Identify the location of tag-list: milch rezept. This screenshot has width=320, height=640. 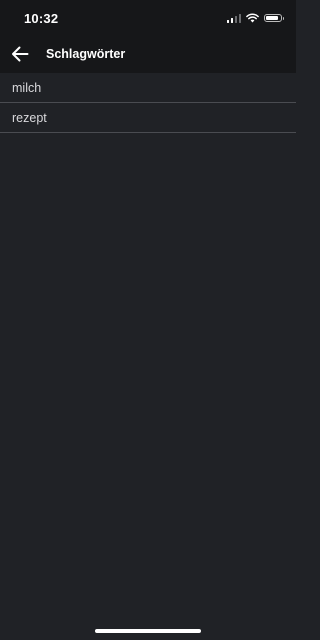
(148, 103).